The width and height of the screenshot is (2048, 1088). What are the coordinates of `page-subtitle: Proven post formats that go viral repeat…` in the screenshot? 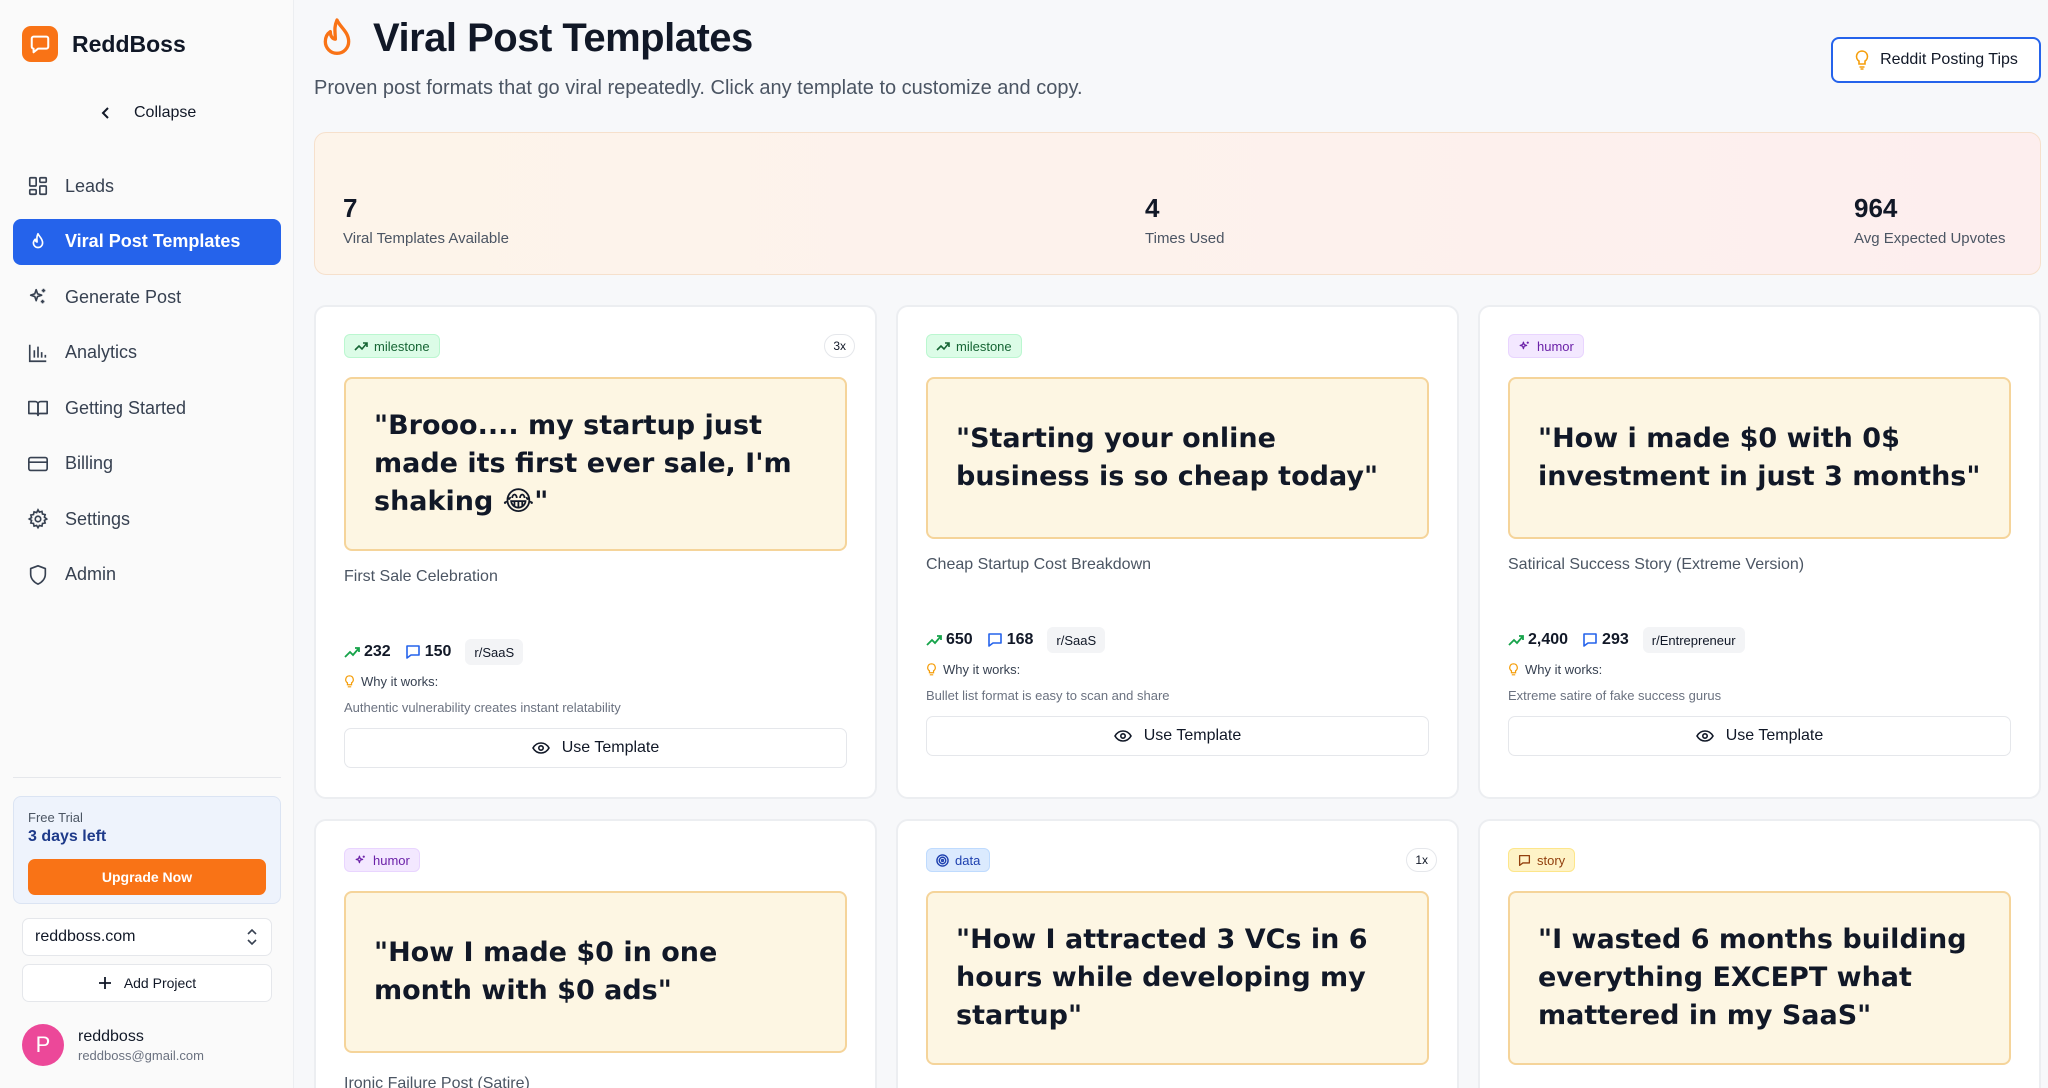 It's located at (698, 88).